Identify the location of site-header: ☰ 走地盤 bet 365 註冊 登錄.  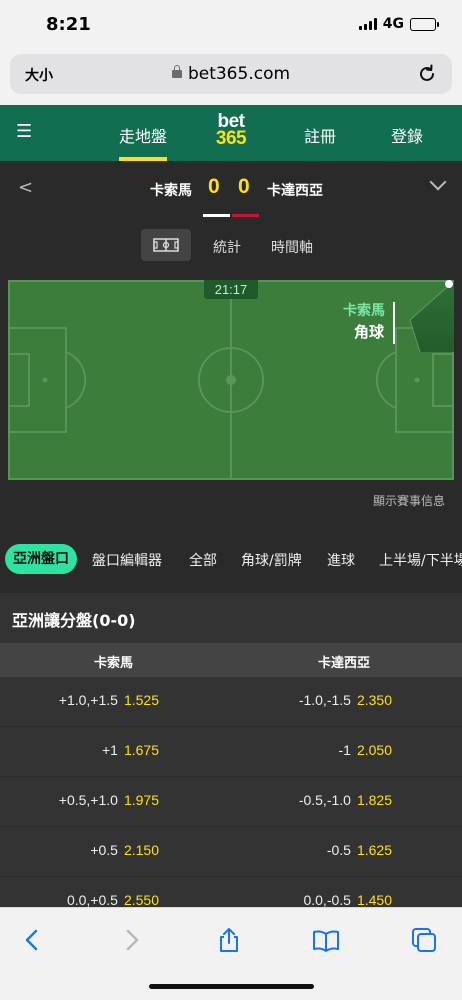
(231, 133).